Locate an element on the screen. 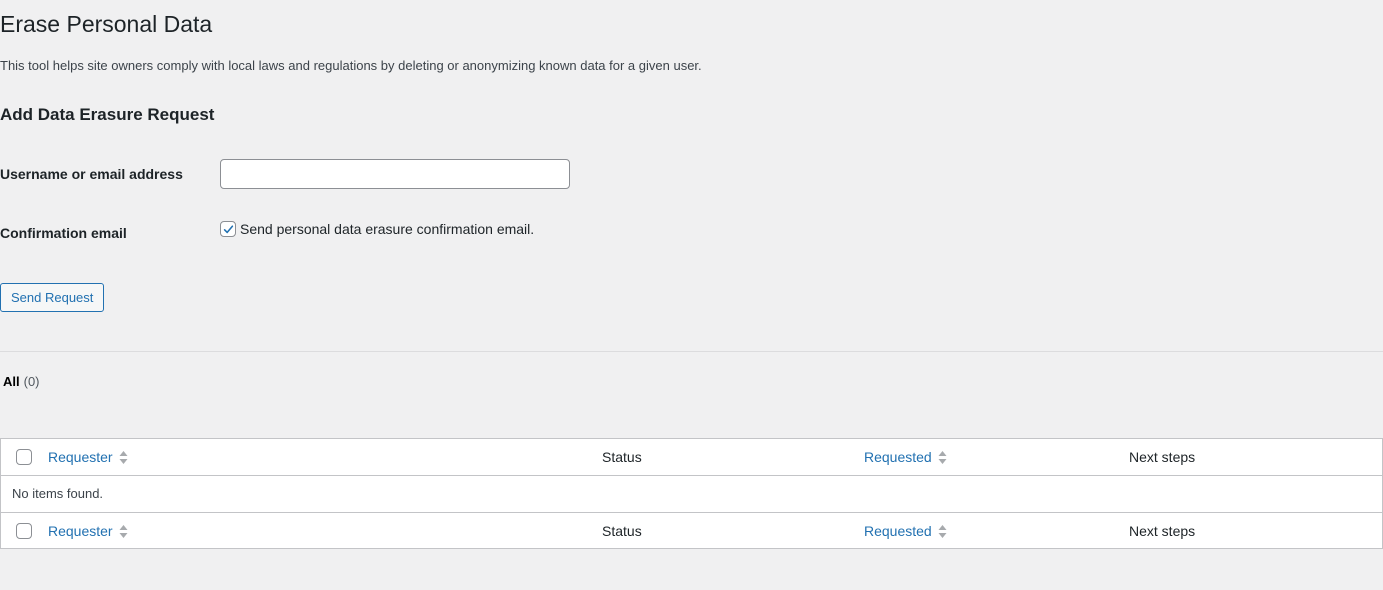 Image resolution: width=1383 pixels, height=590 pixels. section-title: Add Data Erasure Request is located at coordinates (107, 114).